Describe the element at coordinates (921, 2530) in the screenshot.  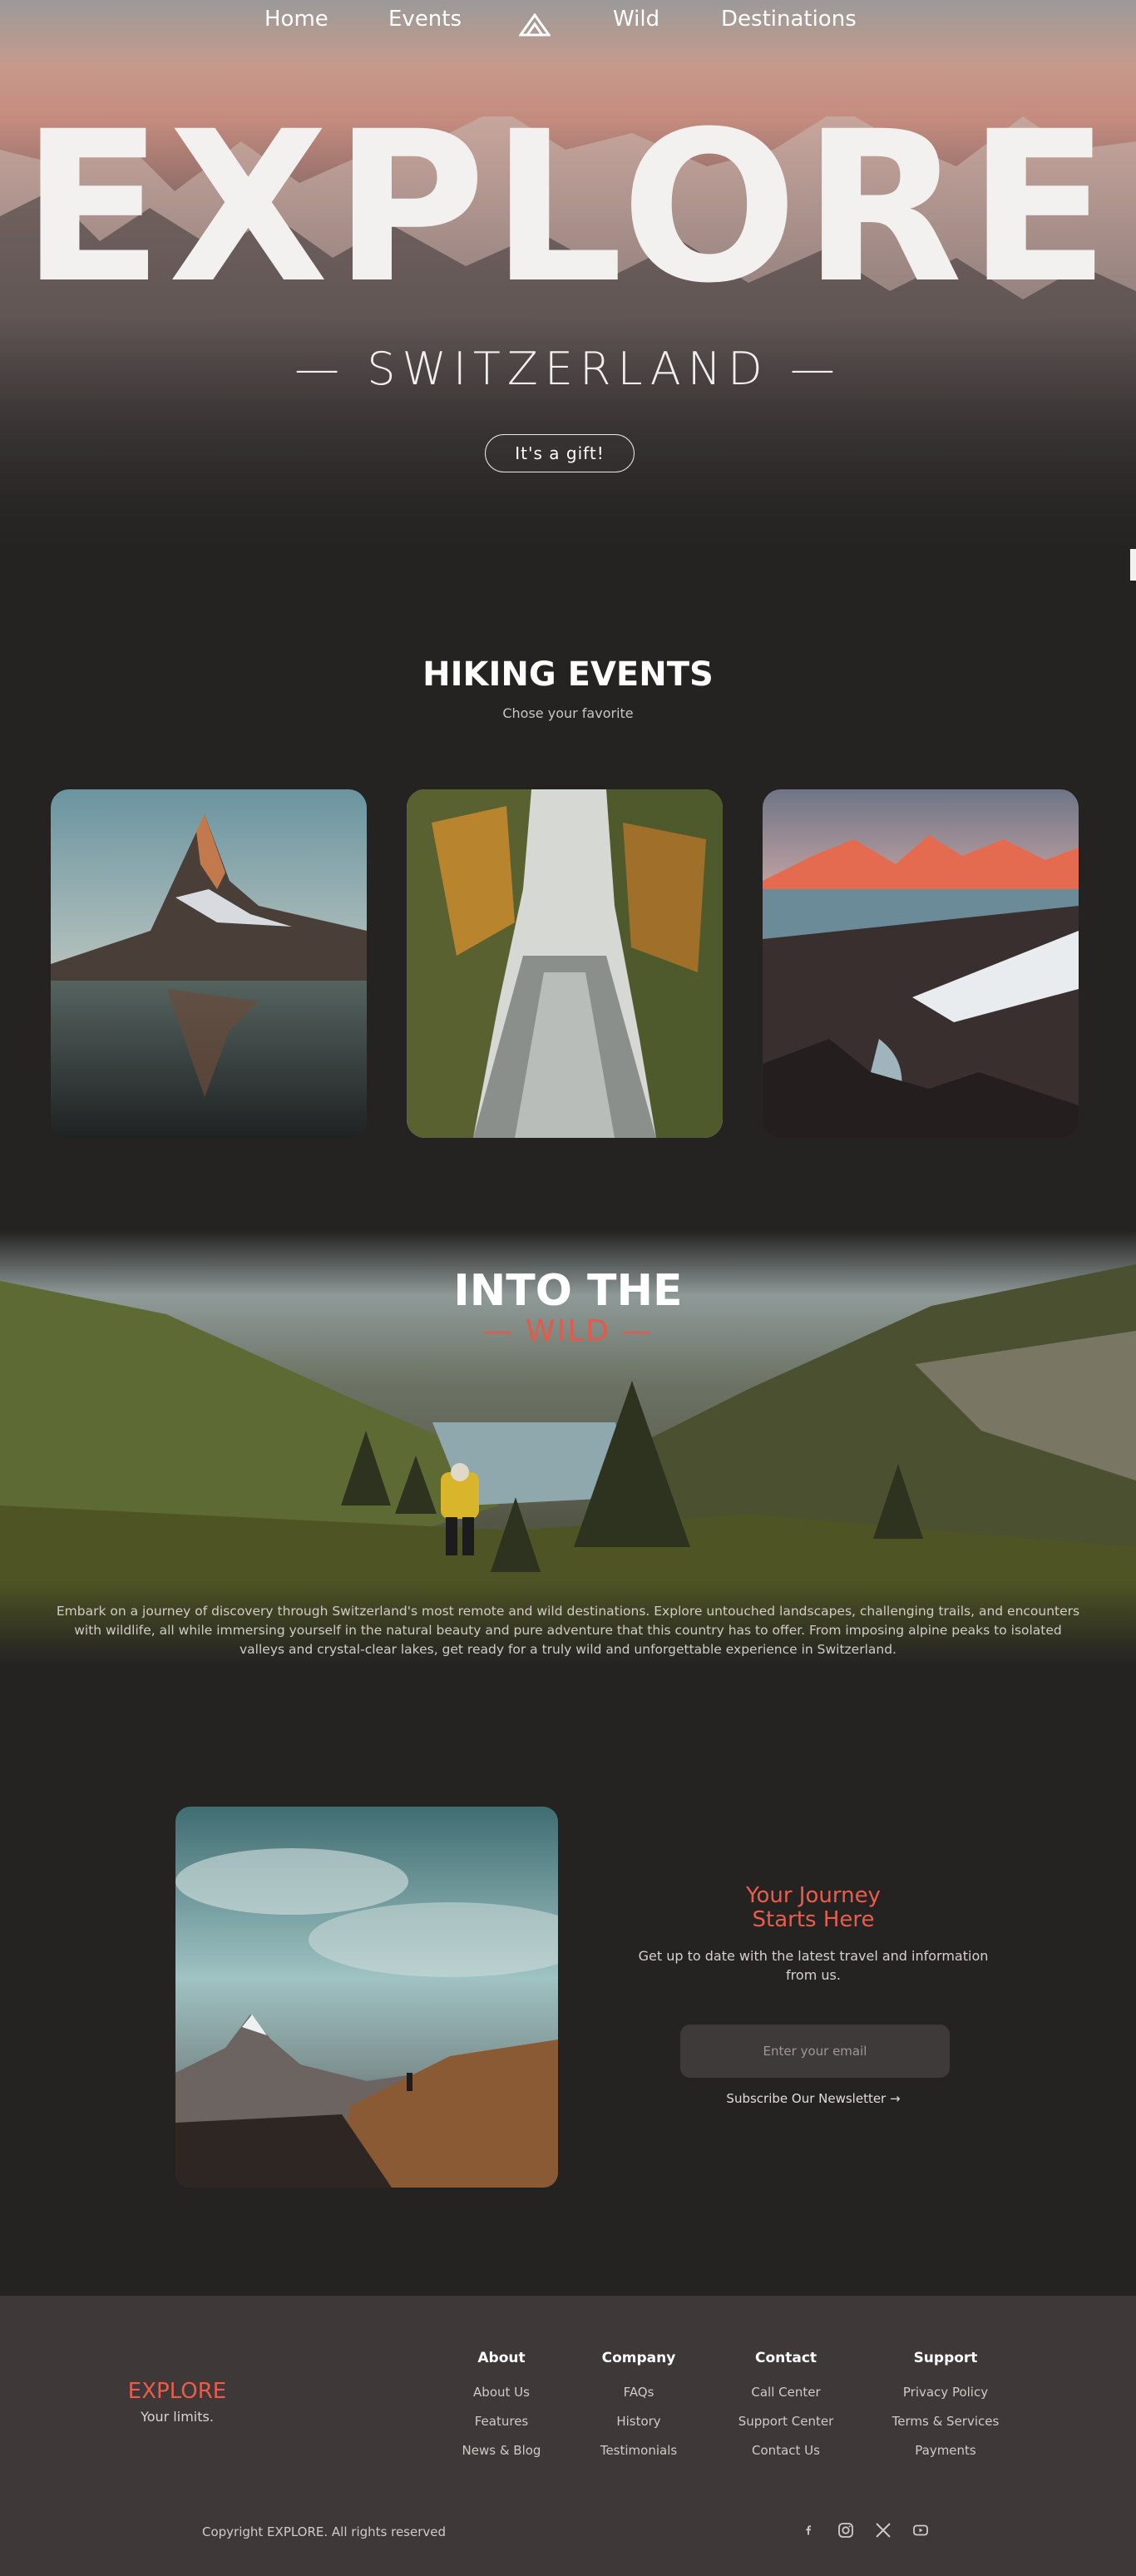
I see `youtube-icon` at that location.